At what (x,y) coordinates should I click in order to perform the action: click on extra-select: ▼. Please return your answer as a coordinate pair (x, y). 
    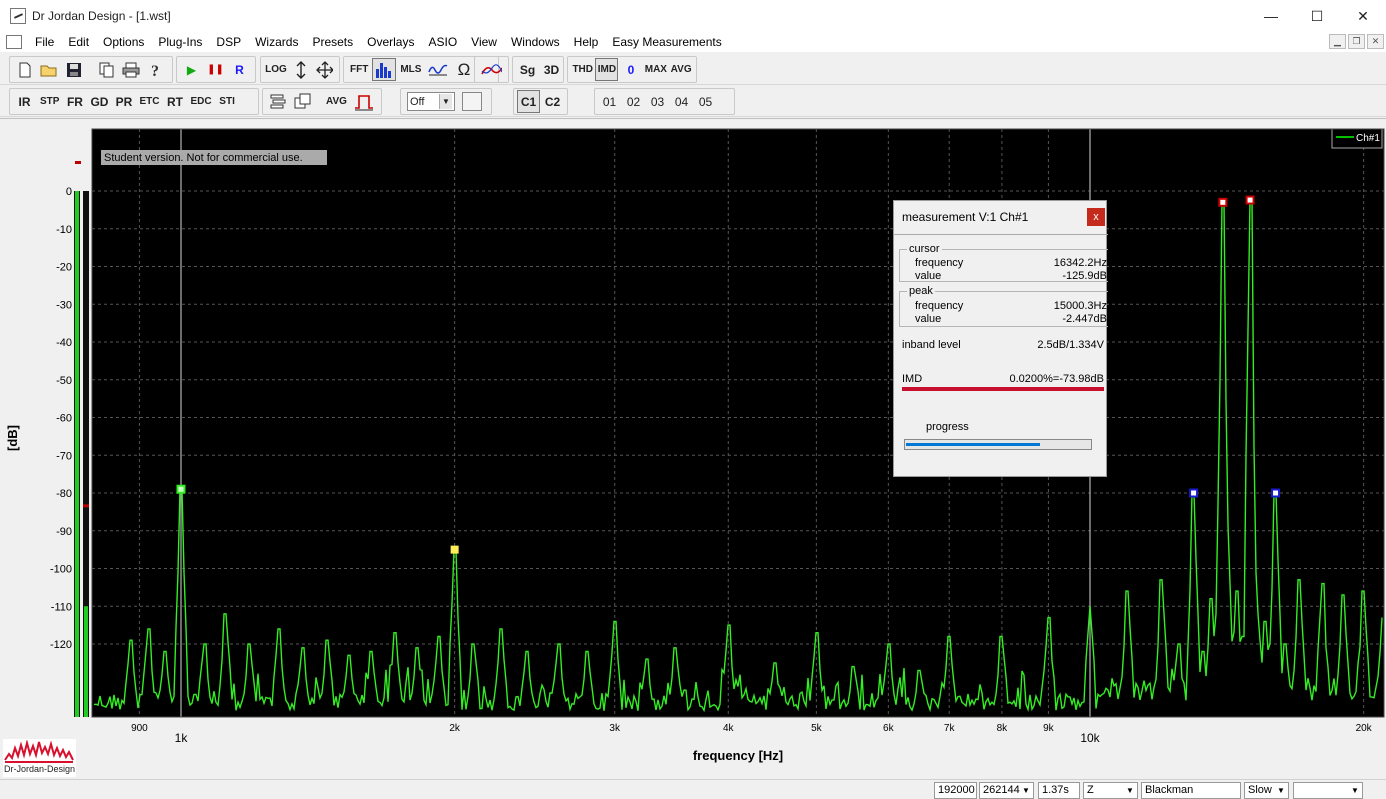
    Looking at the image, I should click on (1328, 790).